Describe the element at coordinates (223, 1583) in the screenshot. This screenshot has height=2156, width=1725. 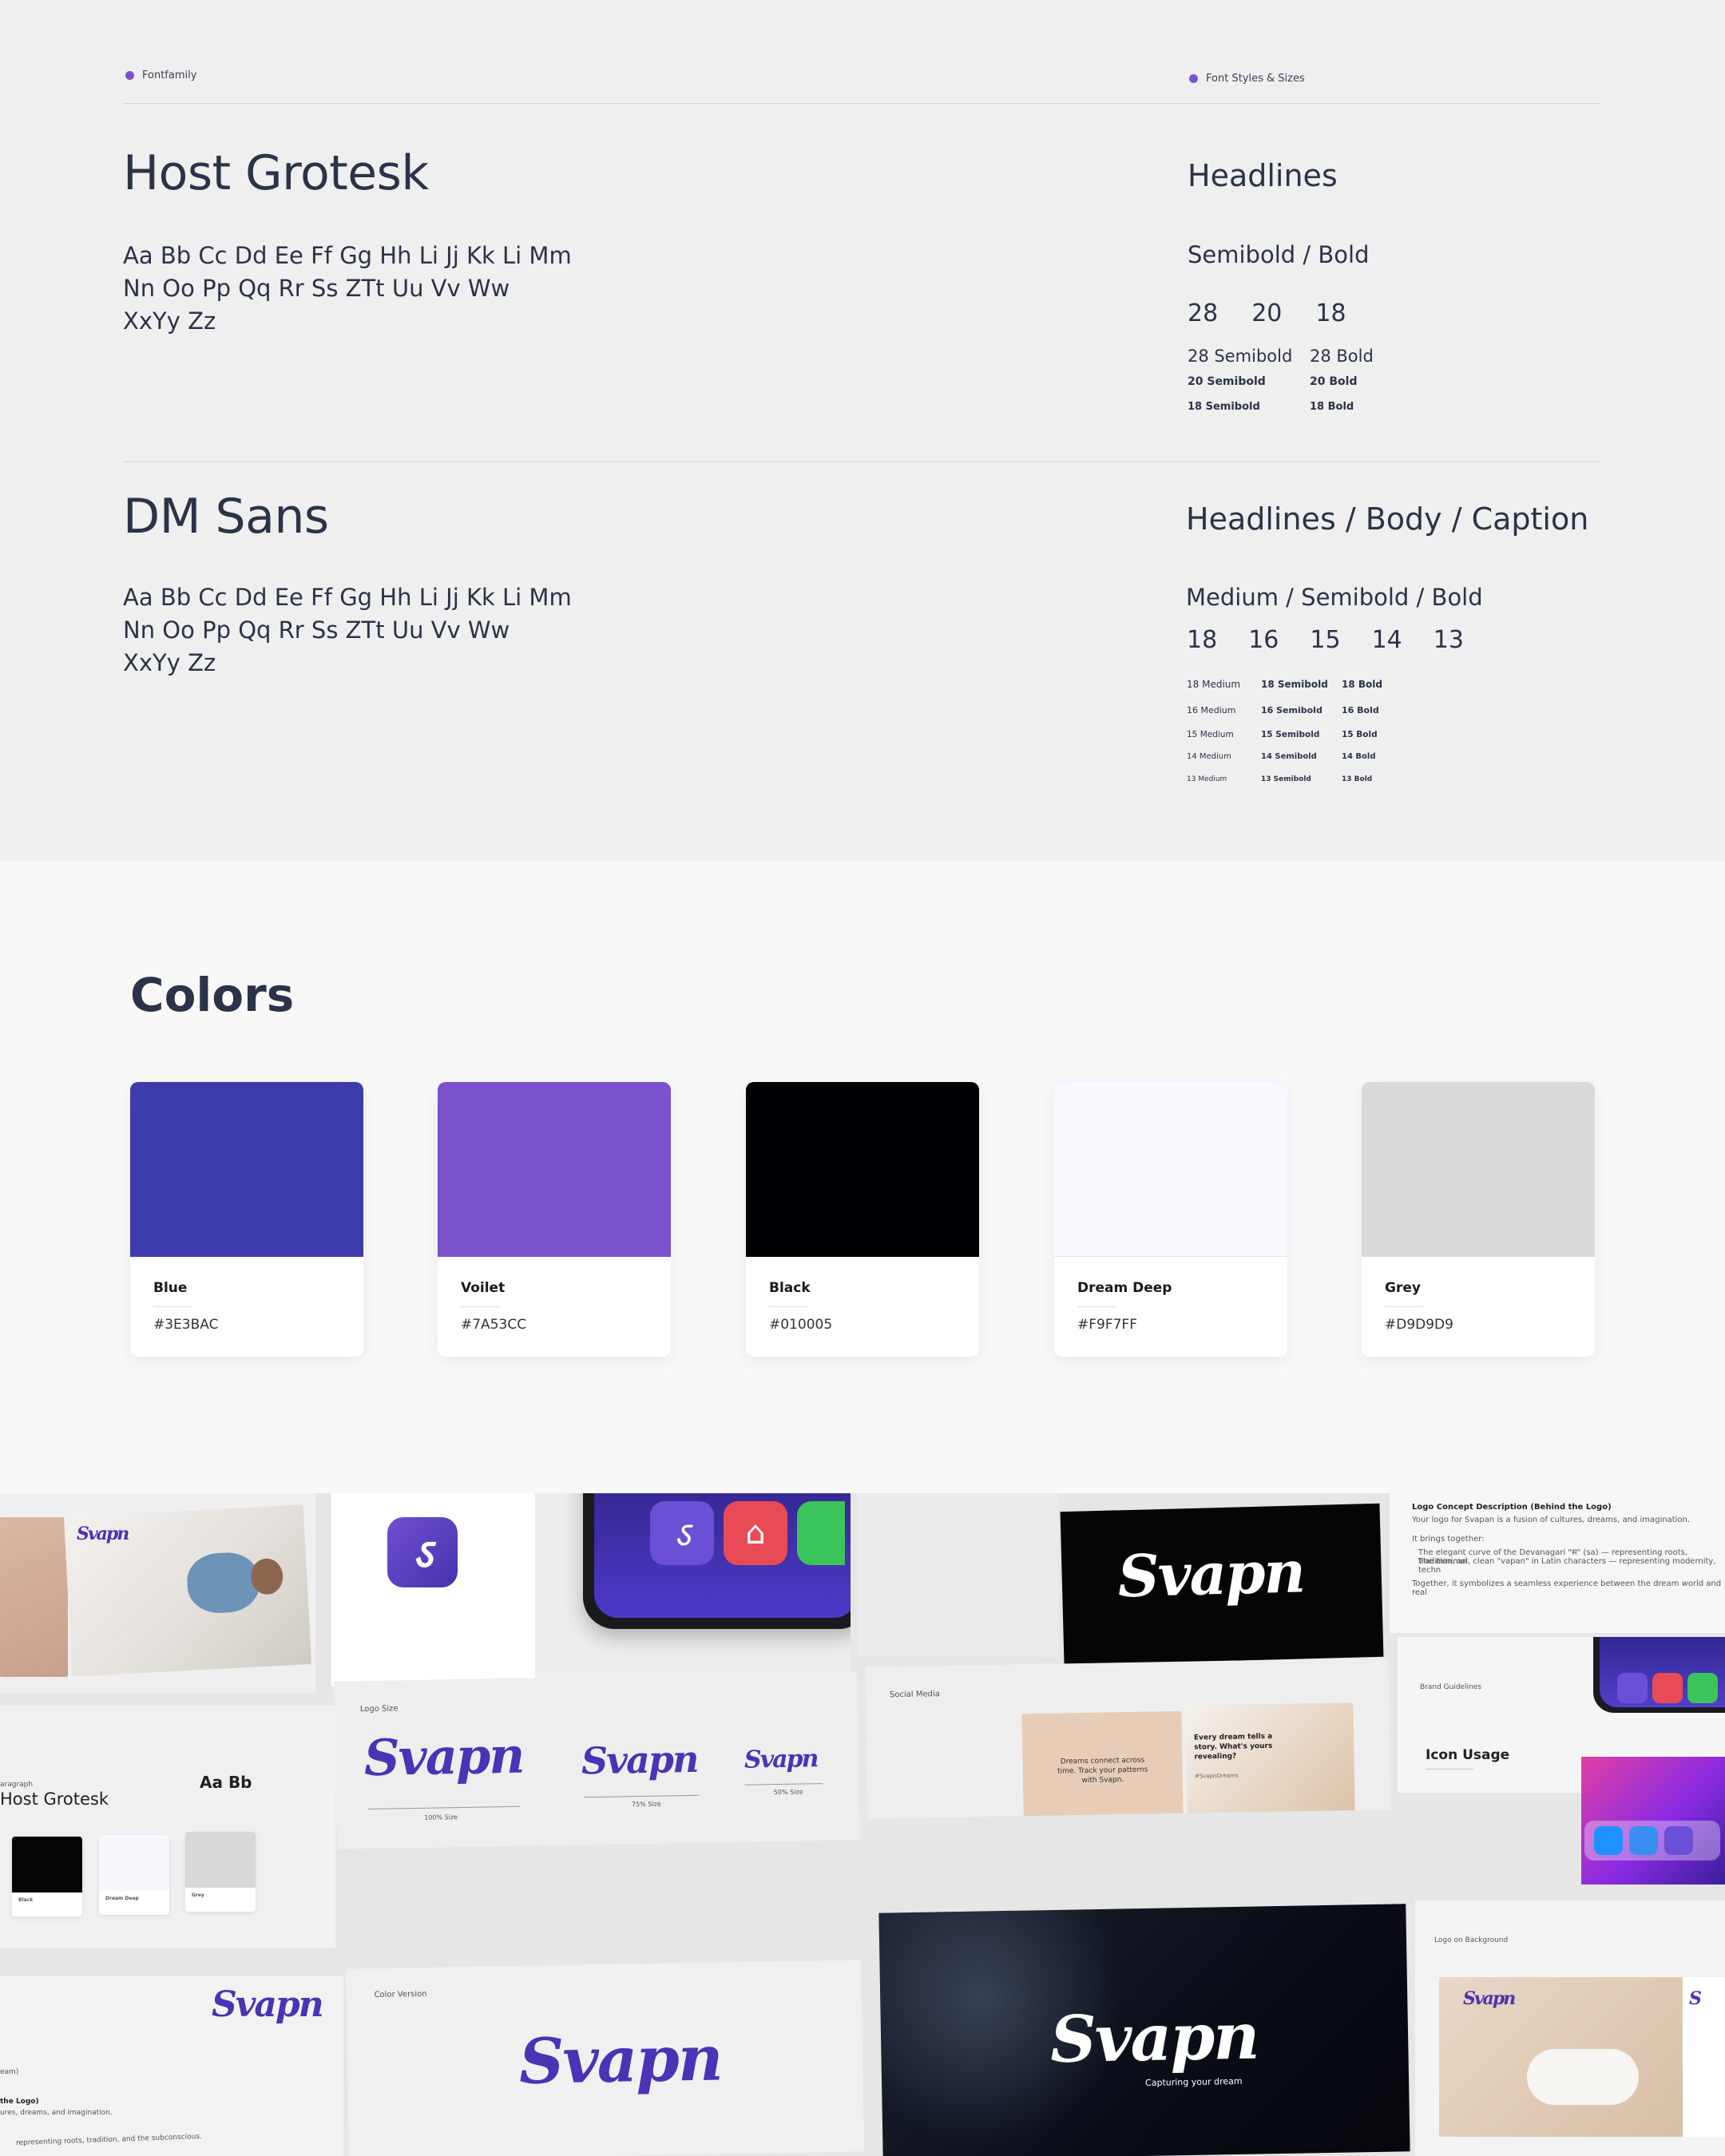
I see `shirt-shape` at that location.